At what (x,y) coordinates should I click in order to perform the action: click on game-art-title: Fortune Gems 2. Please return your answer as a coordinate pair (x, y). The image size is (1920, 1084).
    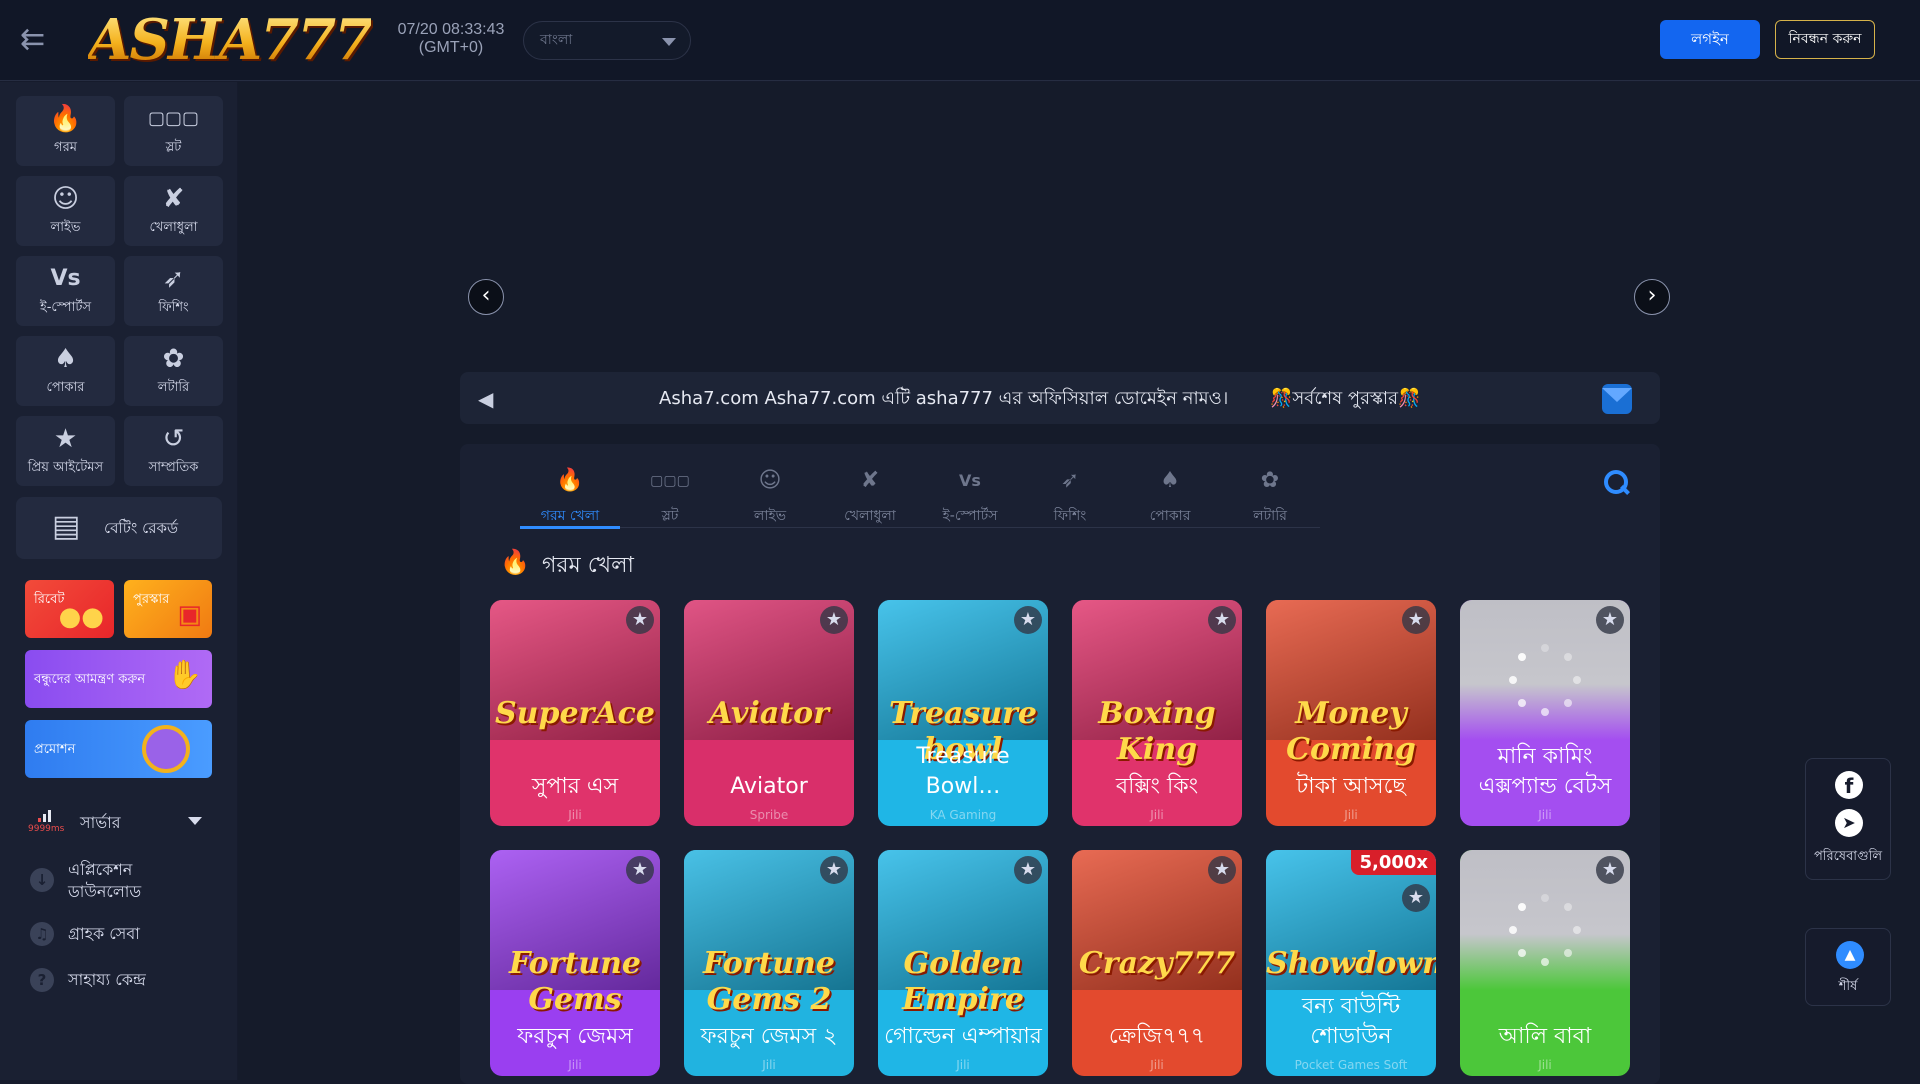
    Looking at the image, I should click on (769, 981).